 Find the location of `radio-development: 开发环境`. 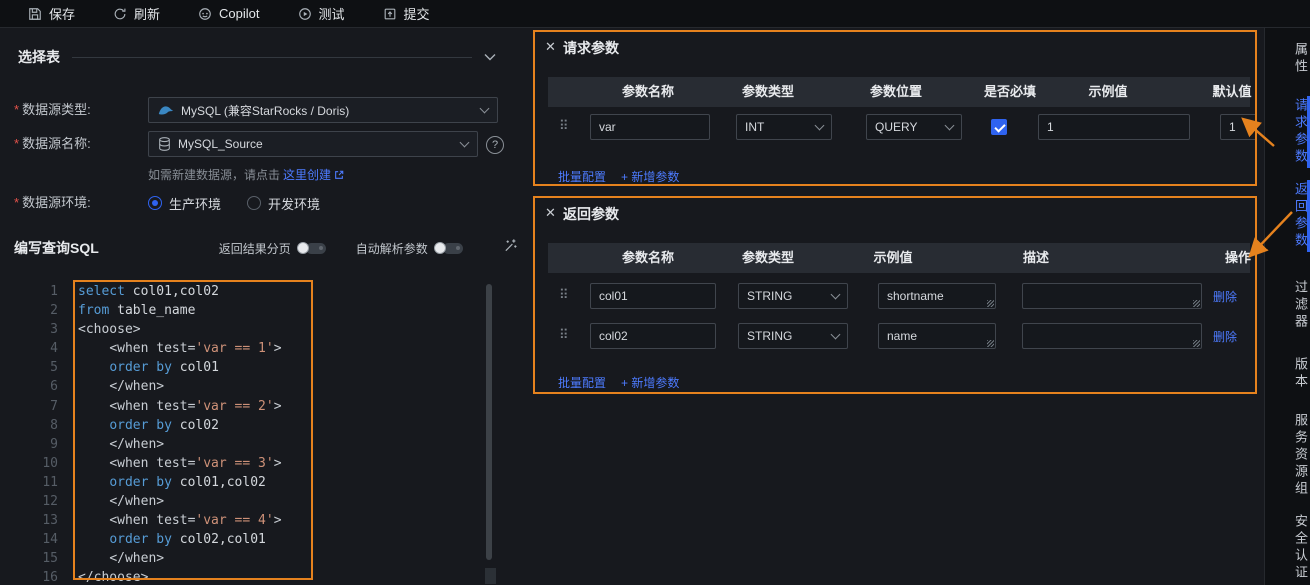

radio-development: 开发环境 is located at coordinates (283, 203).